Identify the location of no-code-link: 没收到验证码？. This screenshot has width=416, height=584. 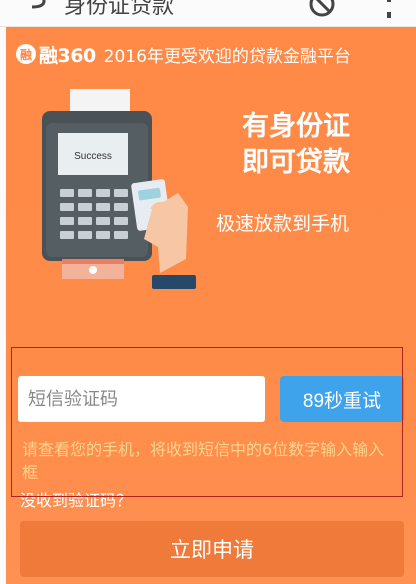
(76, 499).